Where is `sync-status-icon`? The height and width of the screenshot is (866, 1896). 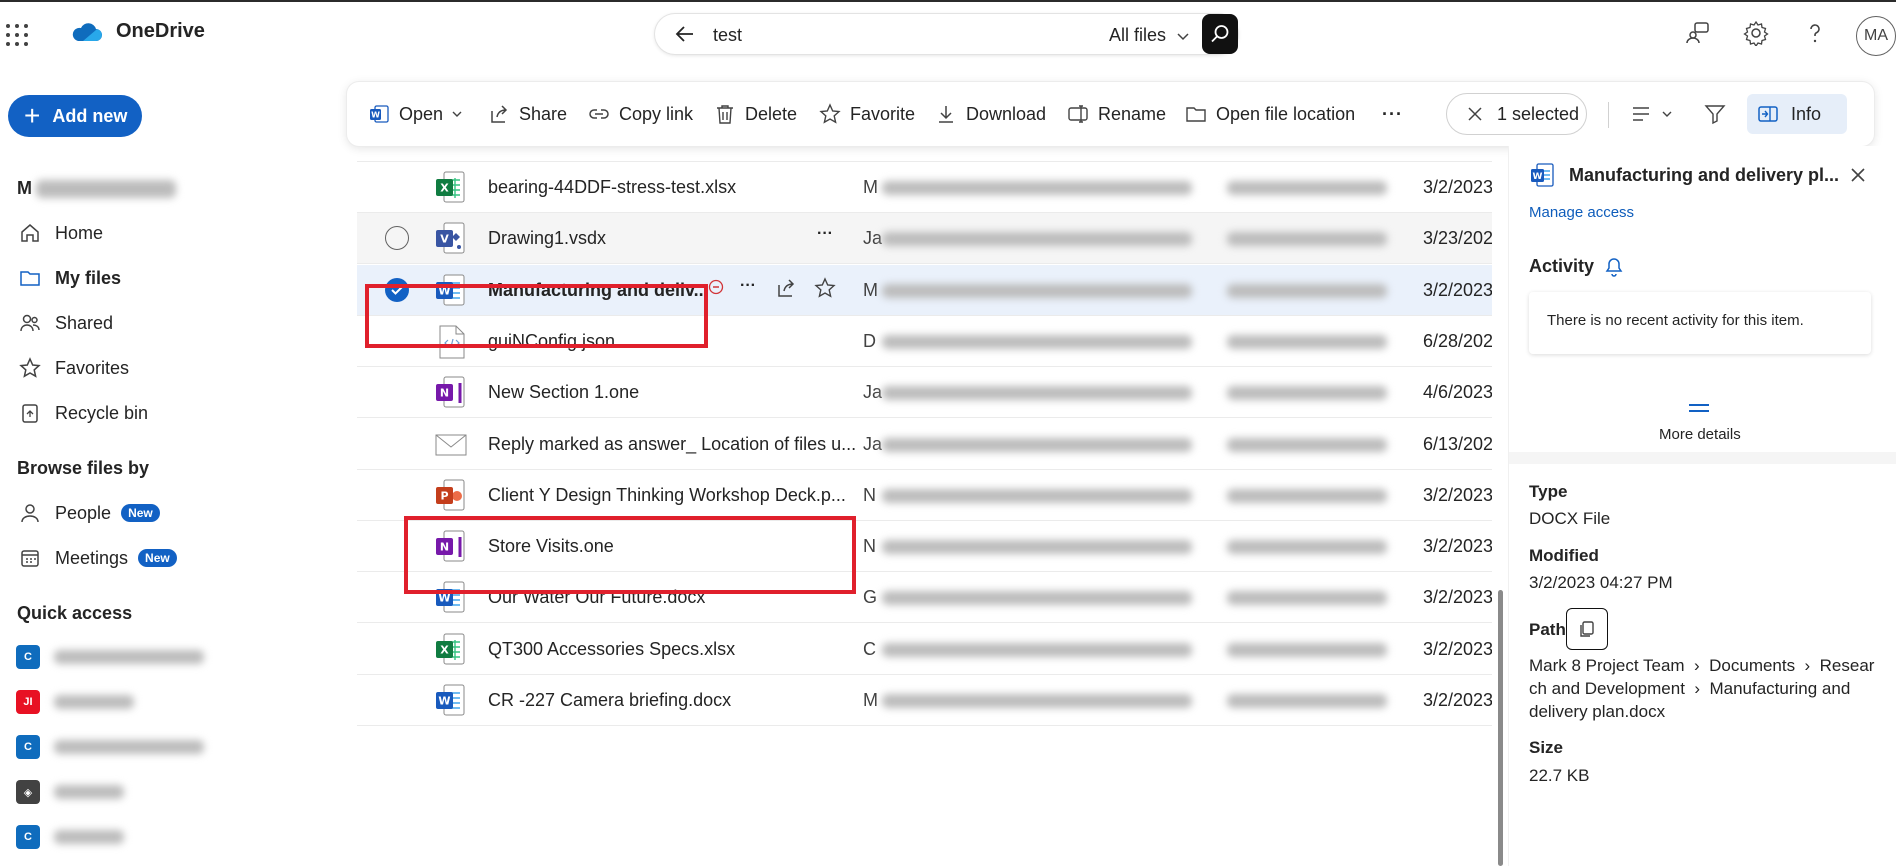
sync-status-icon is located at coordinates (716, 287).